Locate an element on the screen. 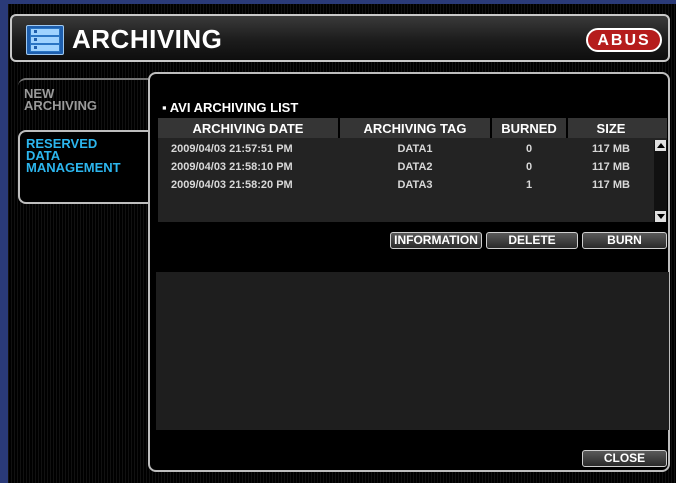  cell-tag: DATA3 is located at coordinates (415, 185).